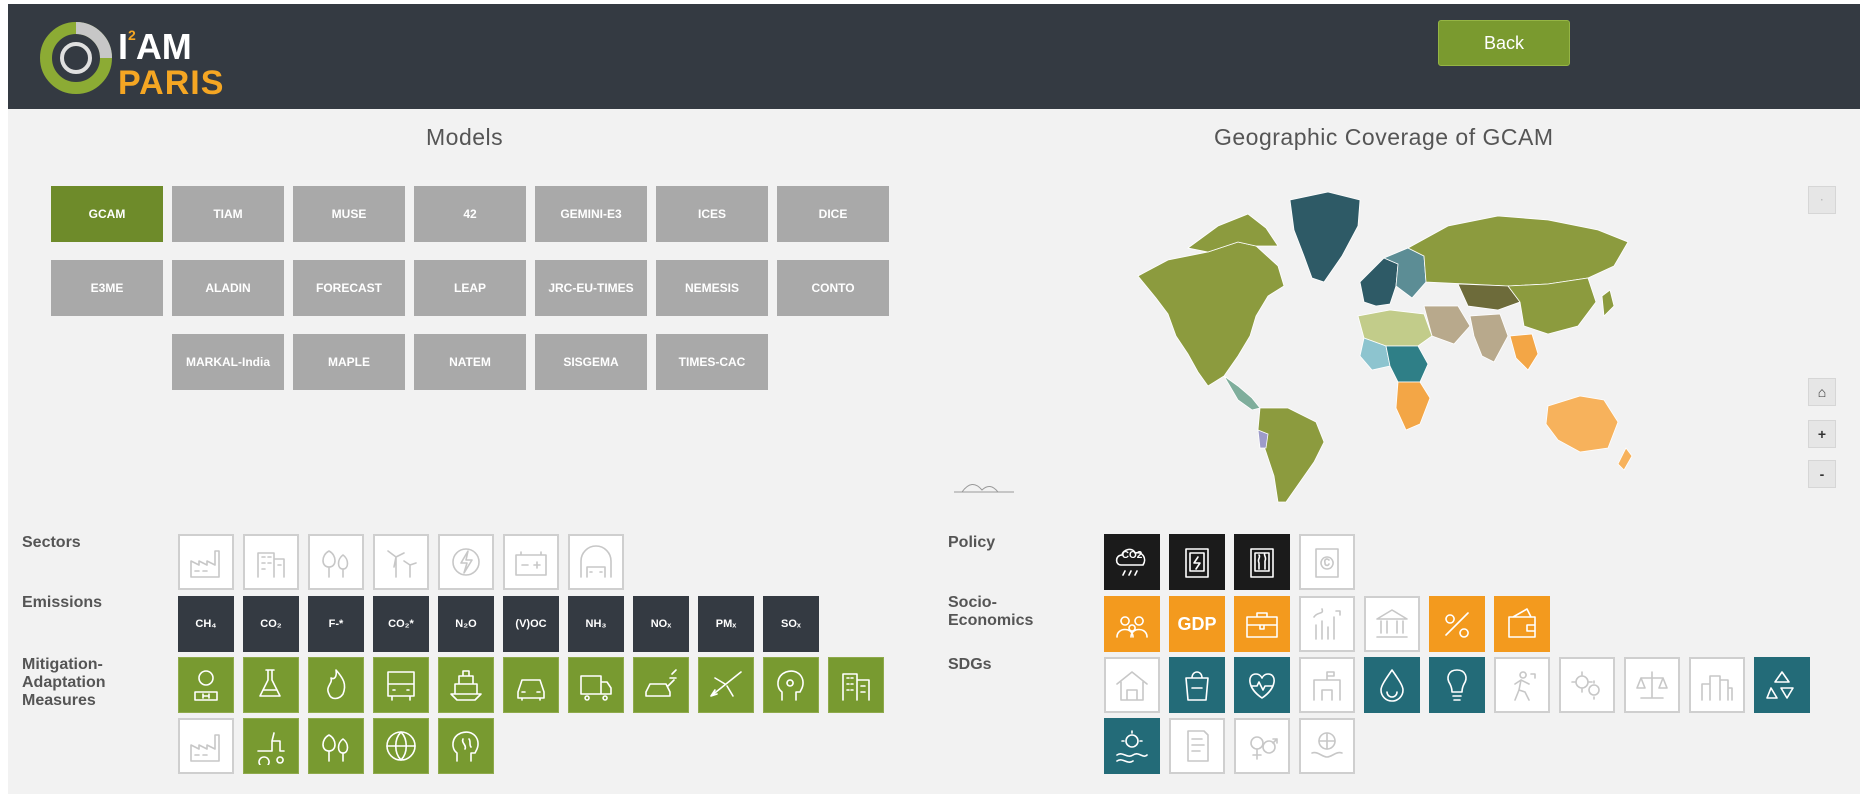  I want to click on finance-policy-icon, so click(1327, 562).